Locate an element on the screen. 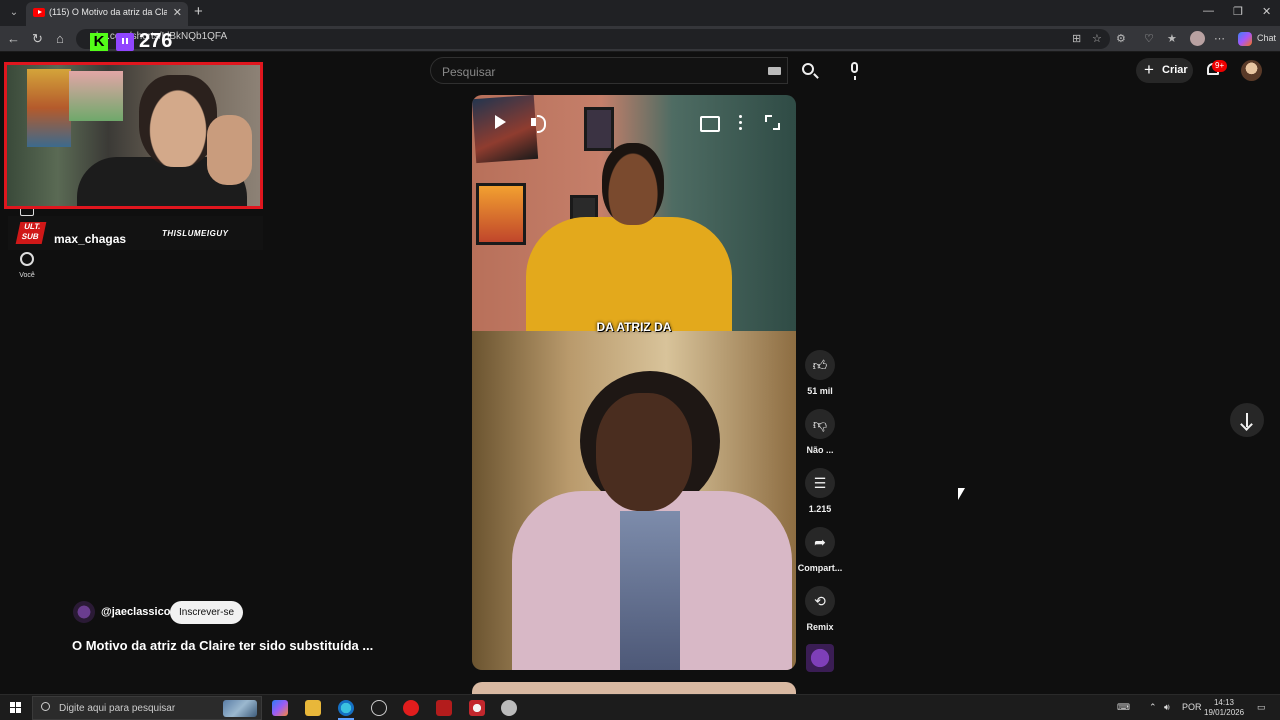 This screenshot has height=720, width=1280. keyboard-icon is located at coordinates (774, 71).